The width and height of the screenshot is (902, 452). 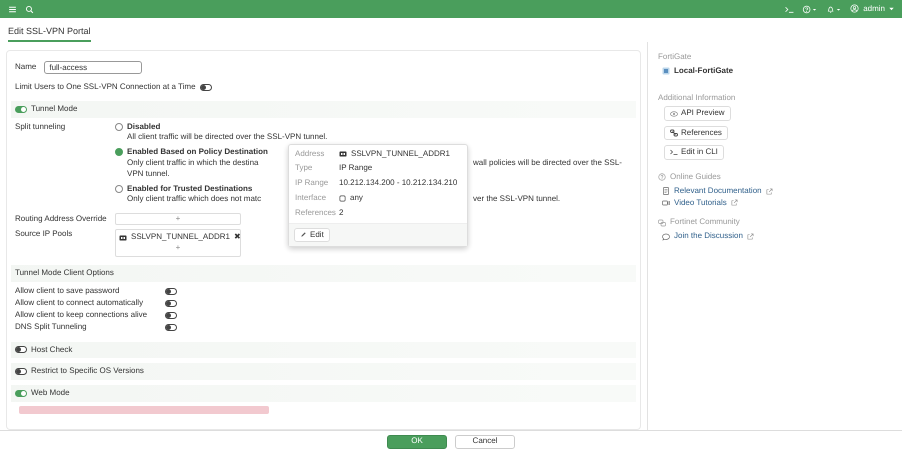 What do you see at coordinates (666, 191) in the screenshot?
I see `document-icon` at bounding box center [666, 191].